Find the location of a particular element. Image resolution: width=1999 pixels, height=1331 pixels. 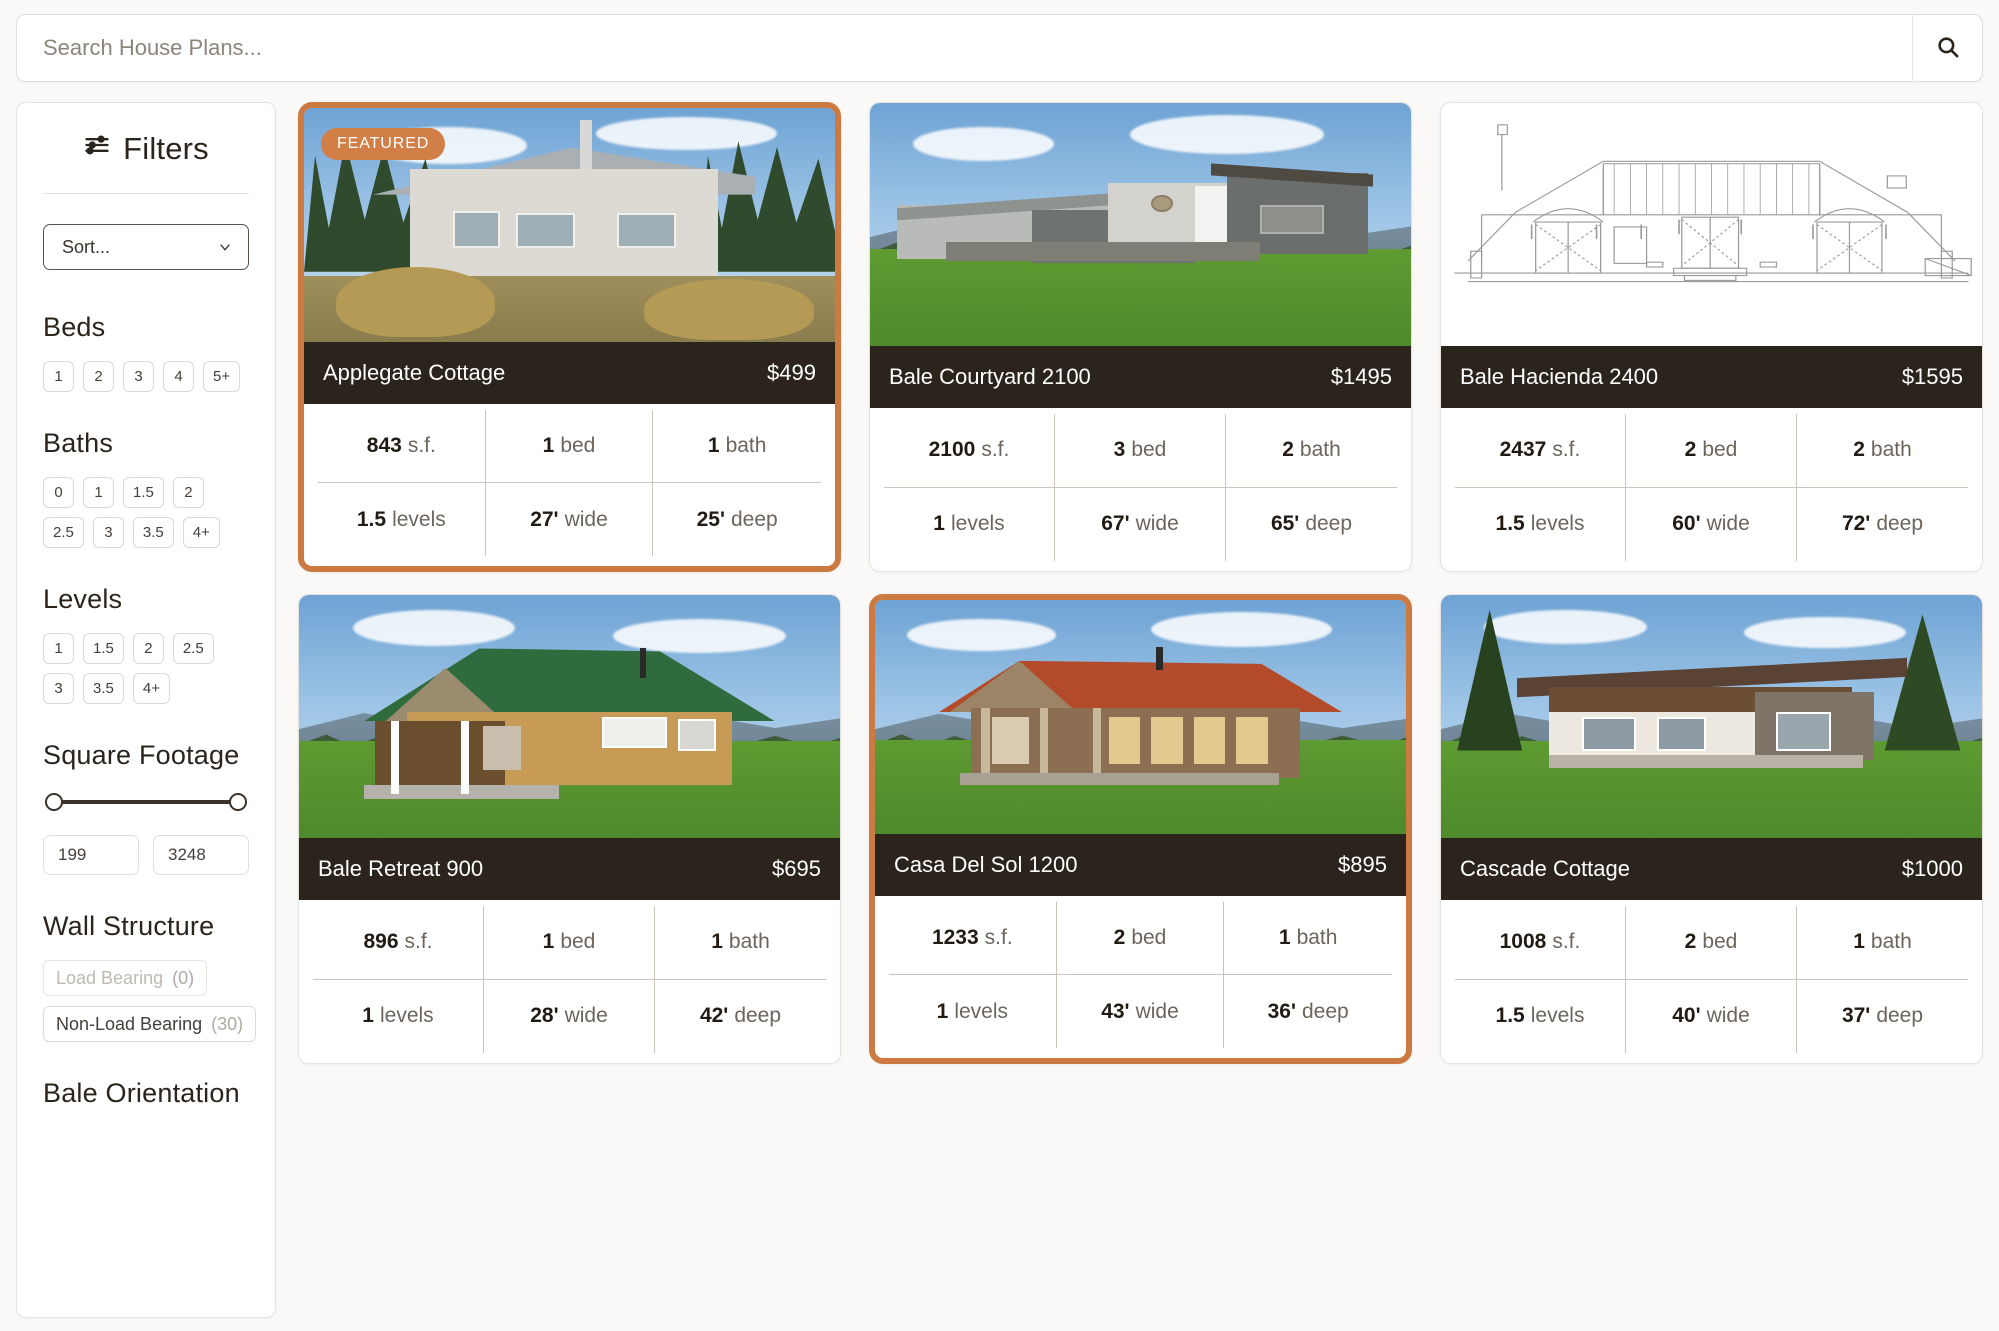

spec-cell: 37' deep is located at coordinates (1882, 1017).